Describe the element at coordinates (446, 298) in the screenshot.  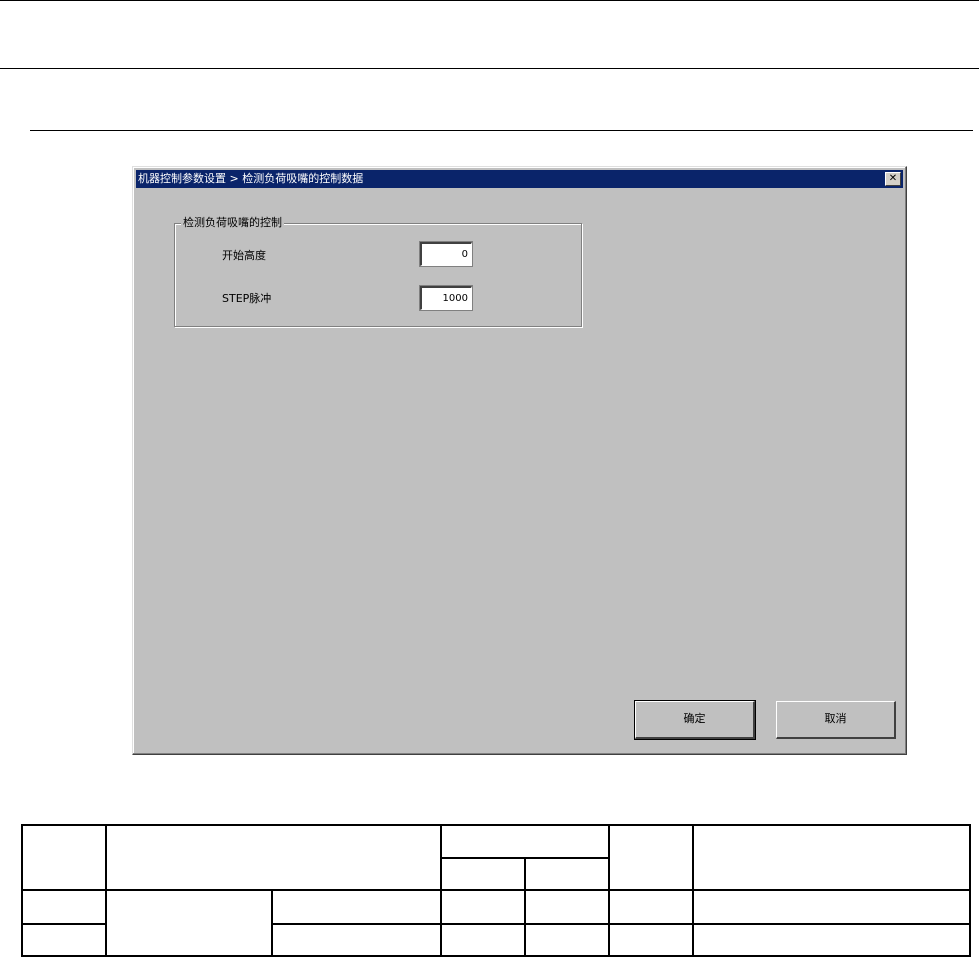
I see `step-pulse-input` at that location.